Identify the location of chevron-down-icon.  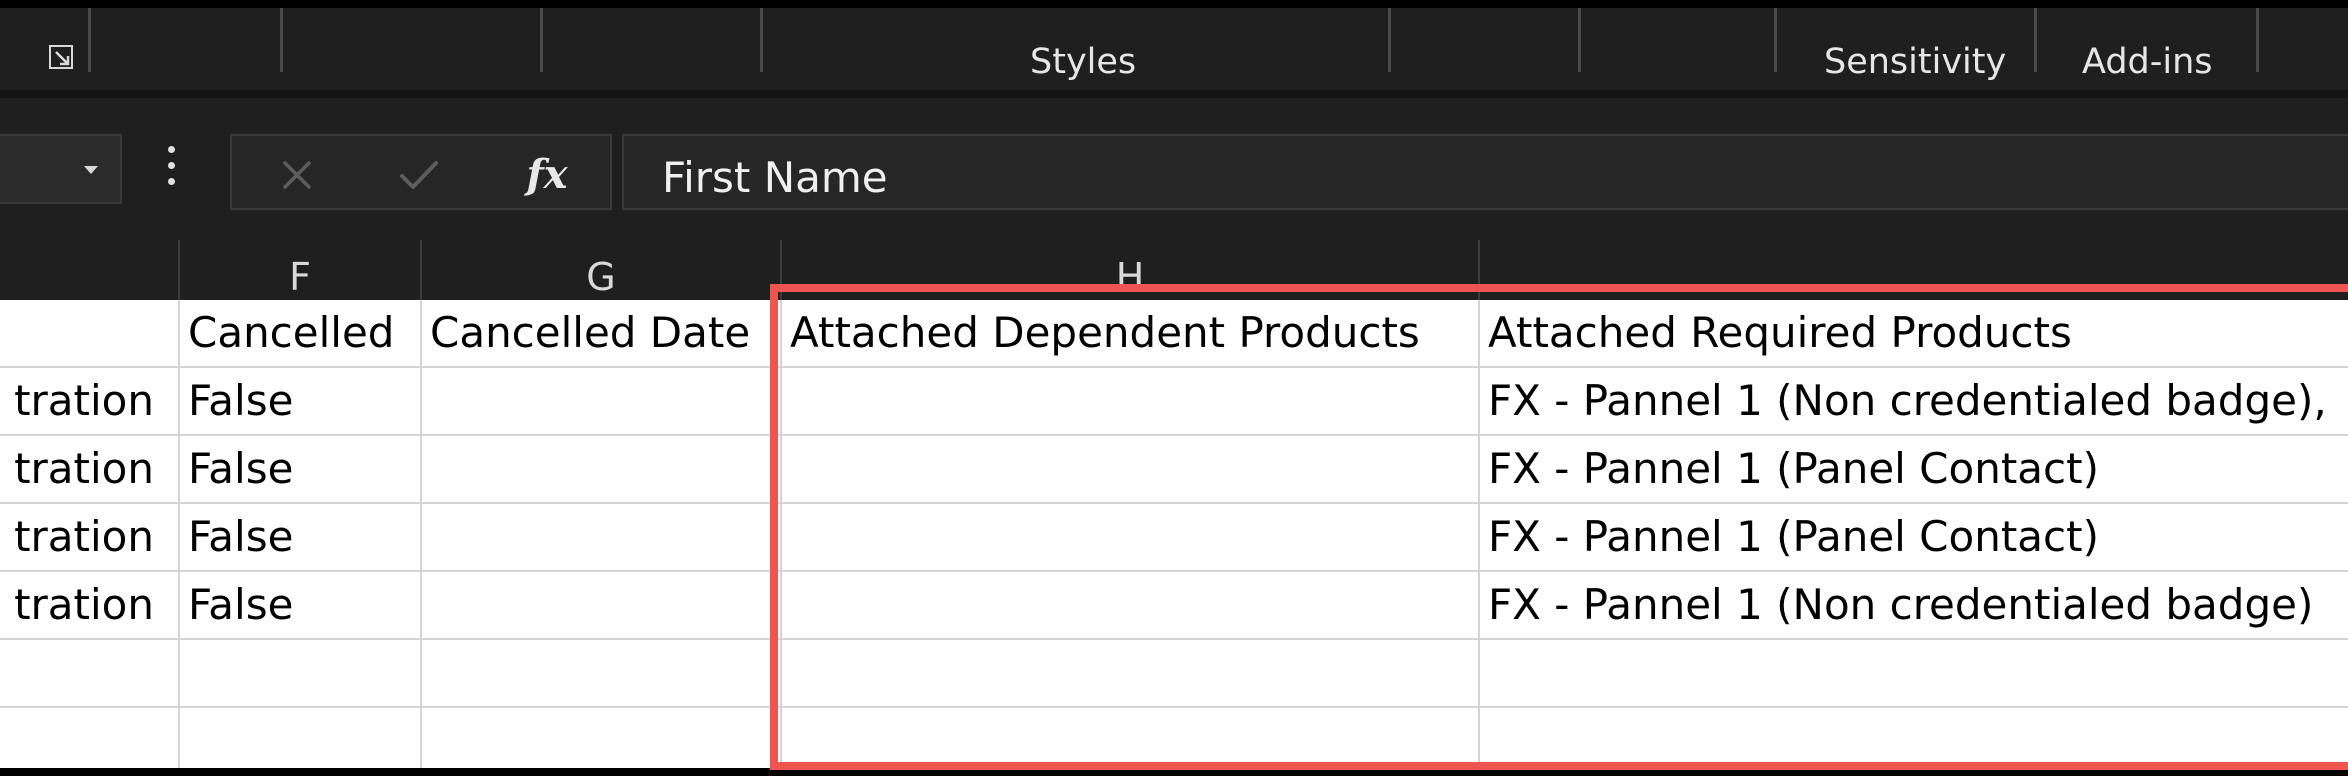
(91, 170).